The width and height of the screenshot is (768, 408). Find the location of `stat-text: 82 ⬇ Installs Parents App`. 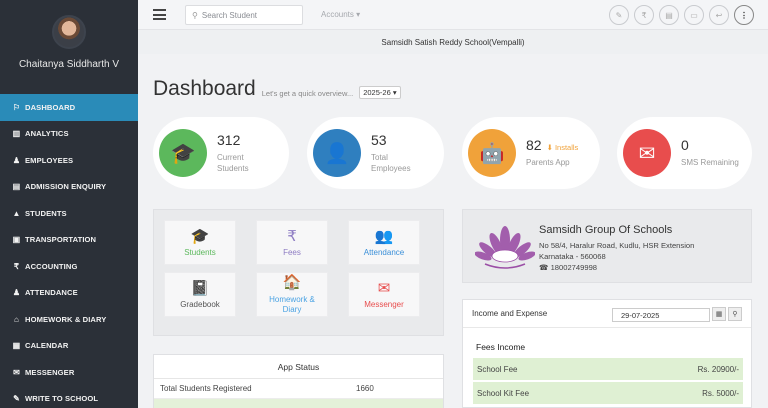

stat-text: 82 ⬇ Installs Parents App is located at coordinates (552, 152).